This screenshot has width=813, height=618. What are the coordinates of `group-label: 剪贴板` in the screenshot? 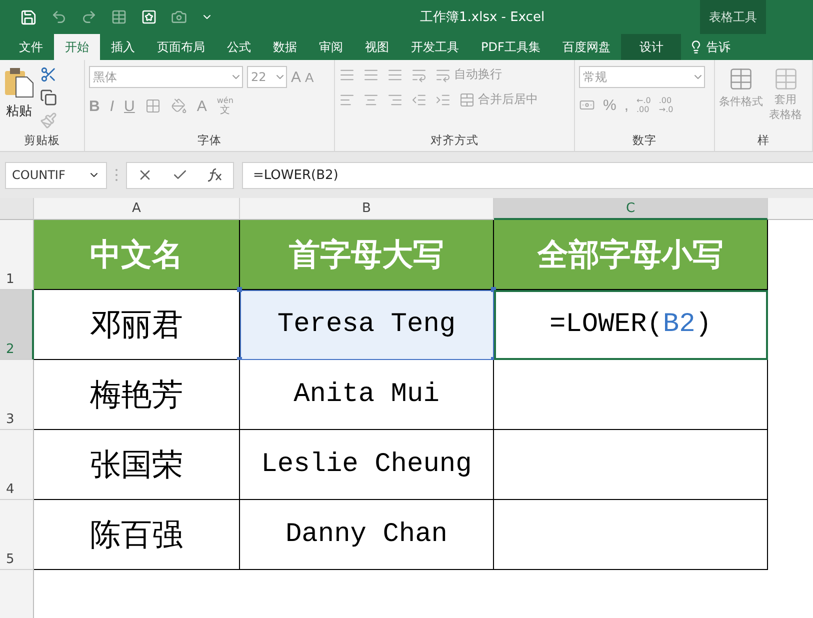 It's located at (42, 140).